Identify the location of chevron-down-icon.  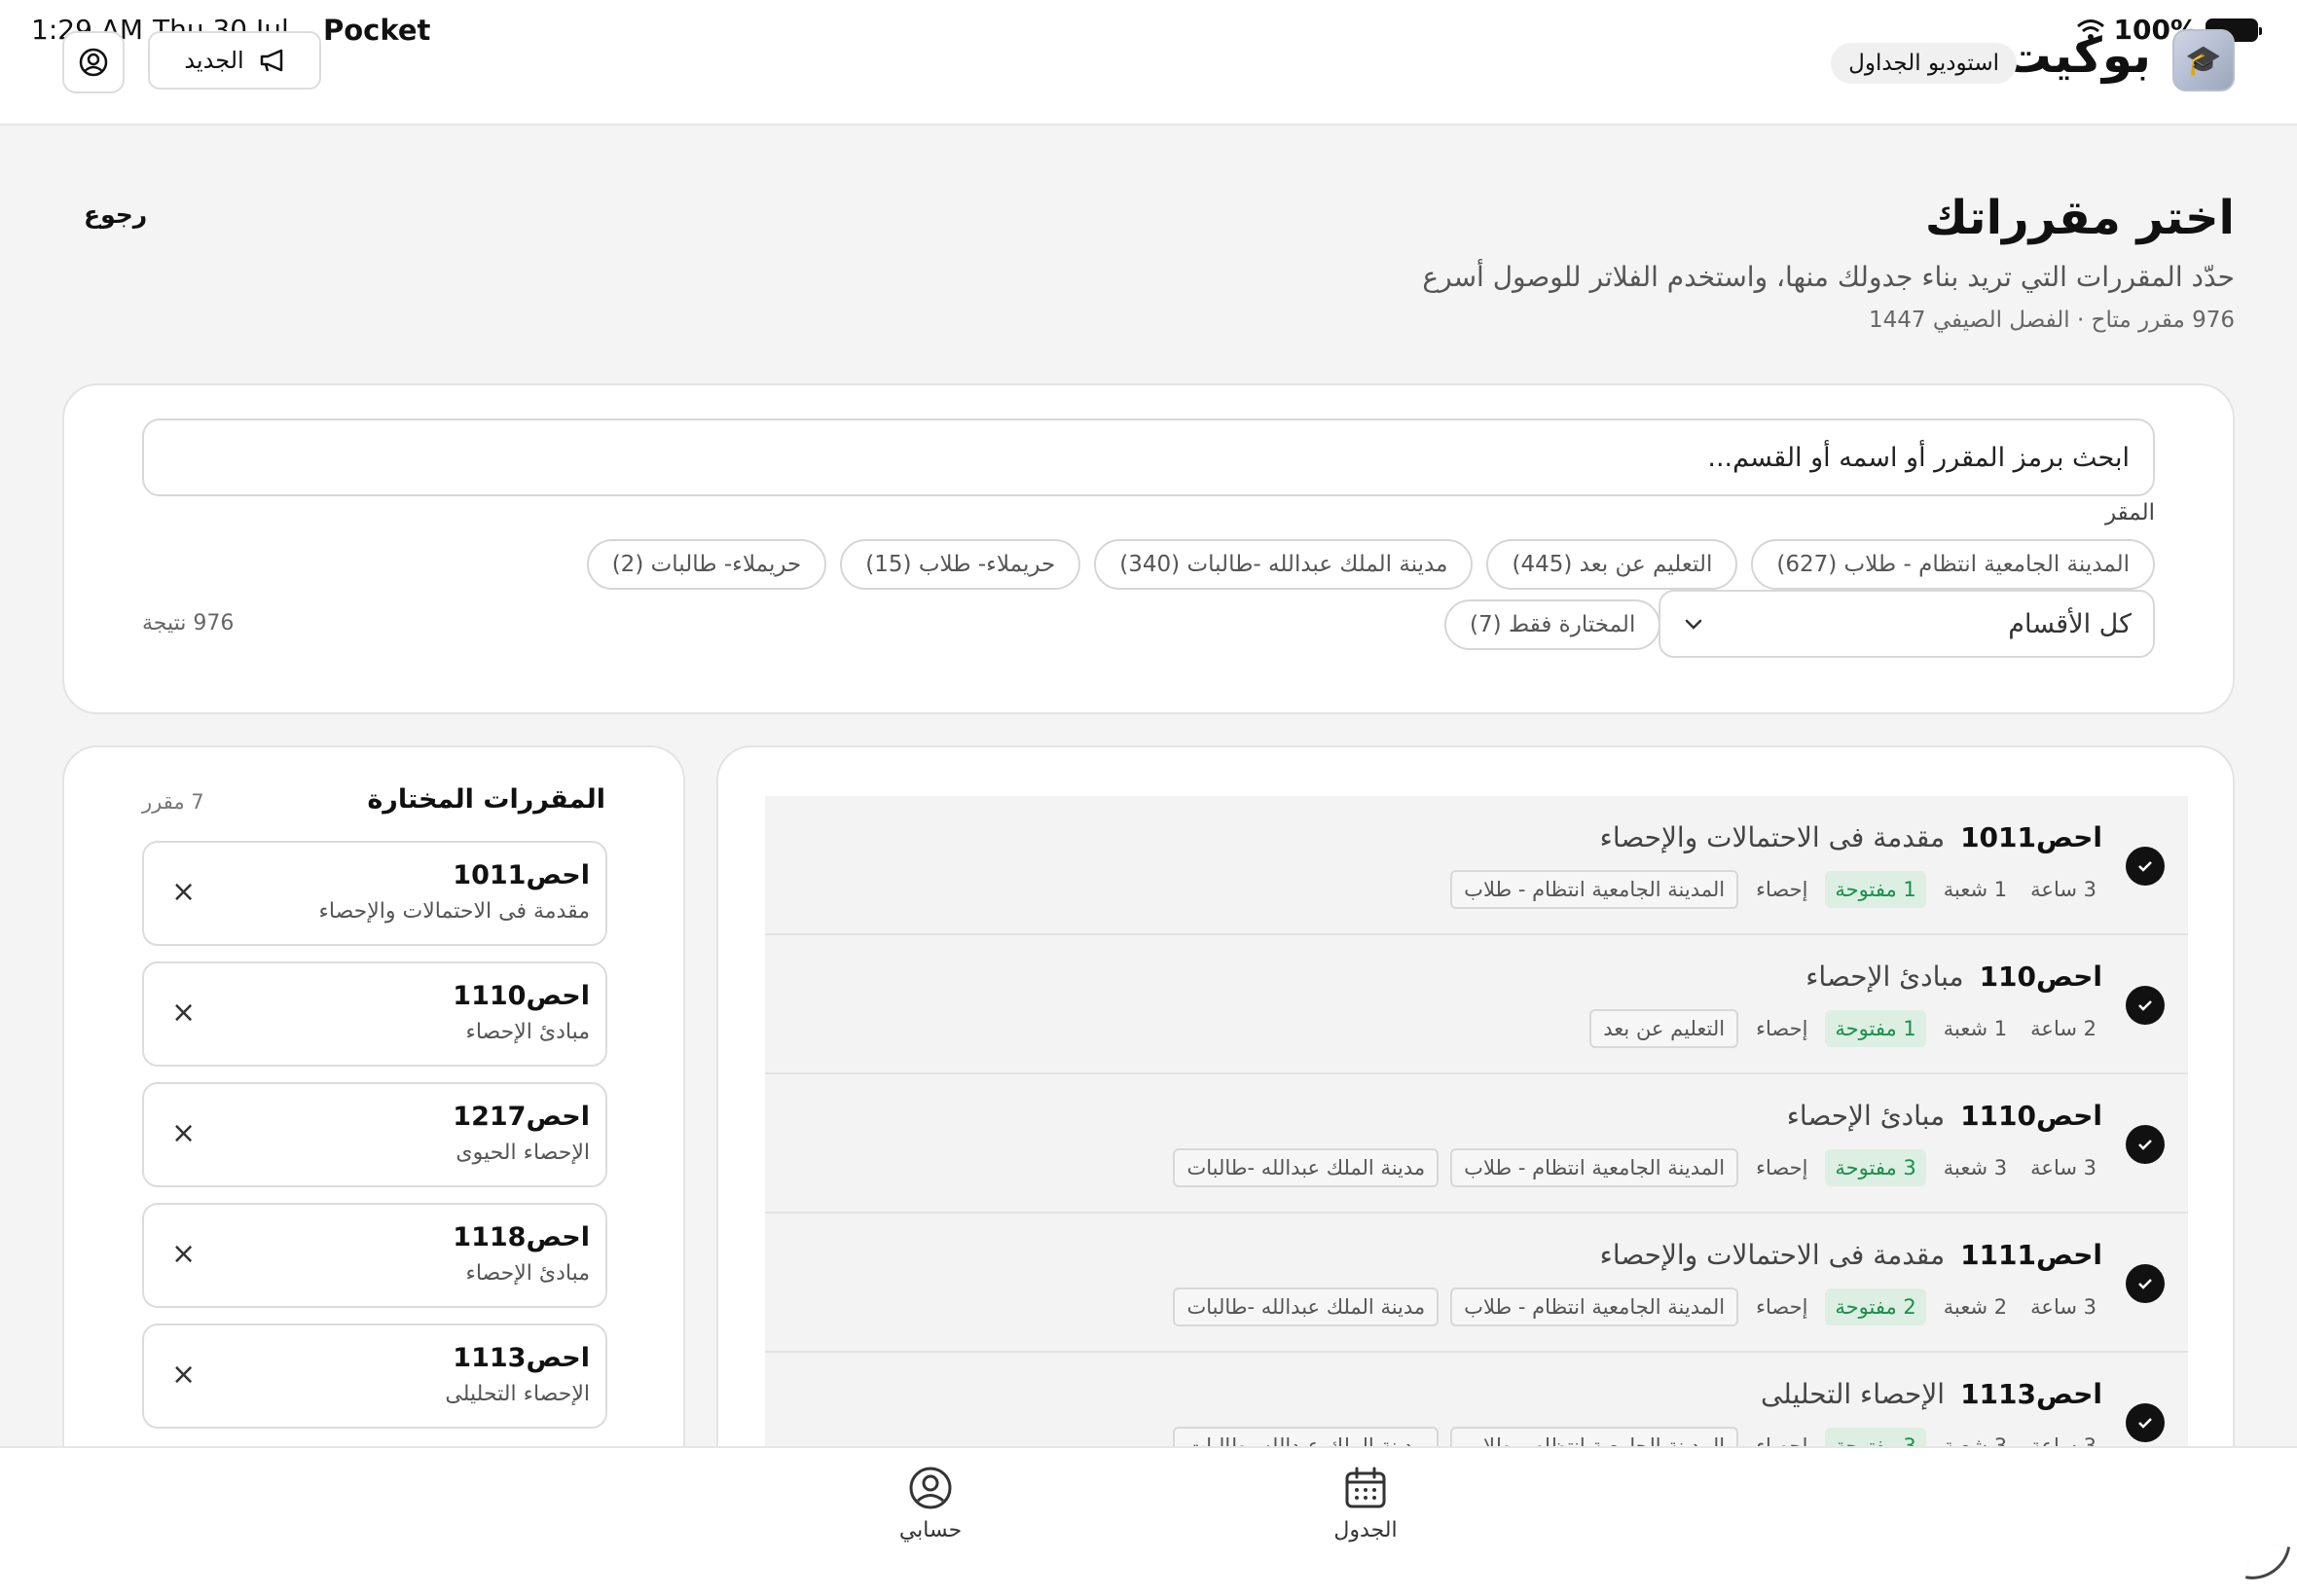
(1693, 624).